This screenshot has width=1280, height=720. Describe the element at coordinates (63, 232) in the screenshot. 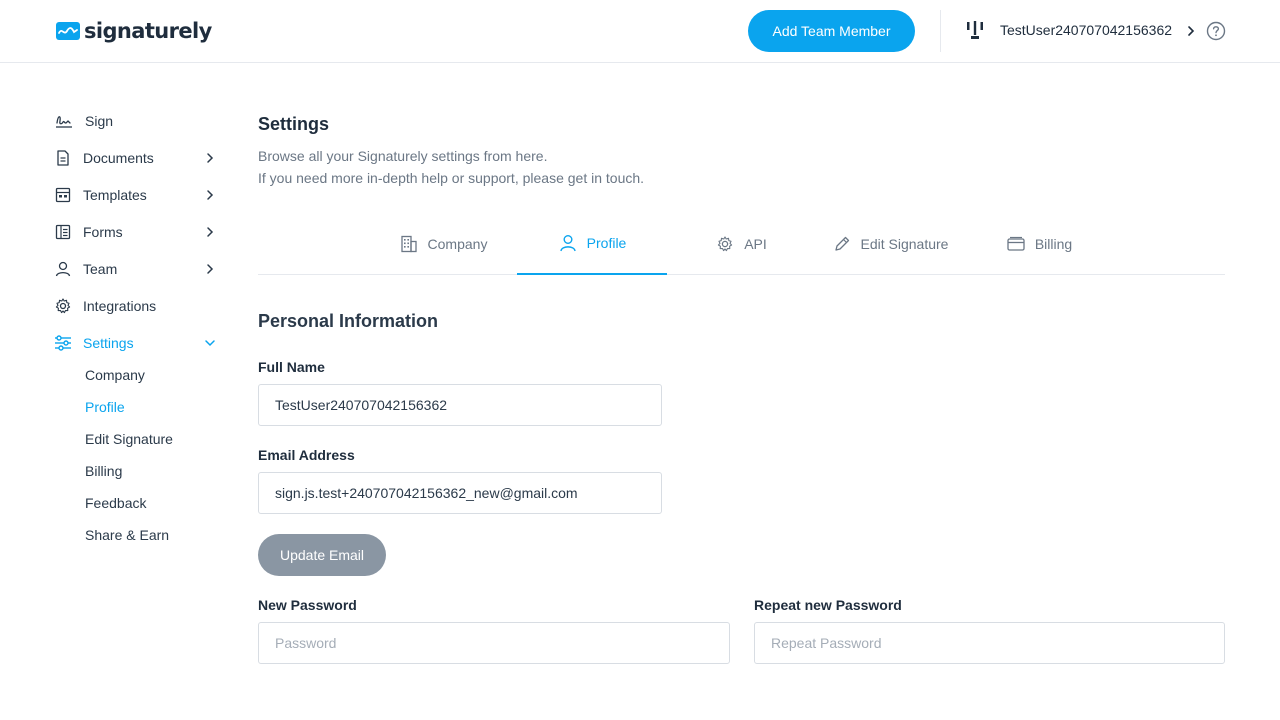

I see `form-icon` at that location.